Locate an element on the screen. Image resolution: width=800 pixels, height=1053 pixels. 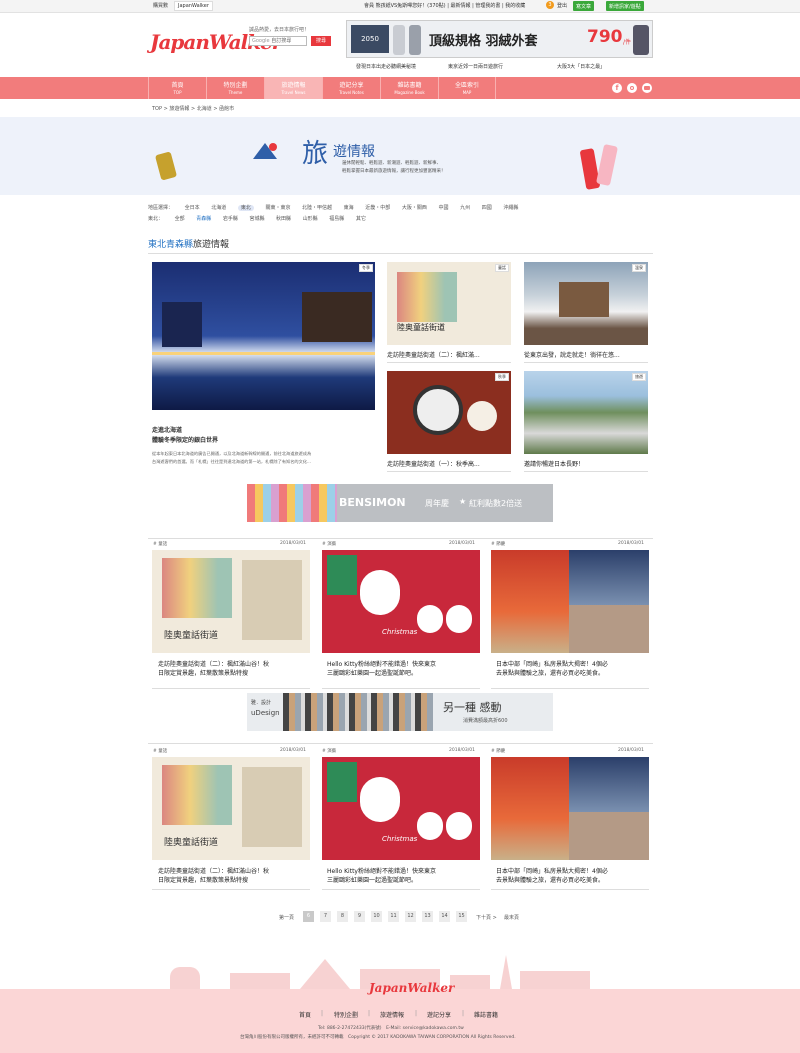
udesign-ad: 雅．設計 uDesign 另一種 感動 消費滿額最高折600 is located at coordinates (400, 712).